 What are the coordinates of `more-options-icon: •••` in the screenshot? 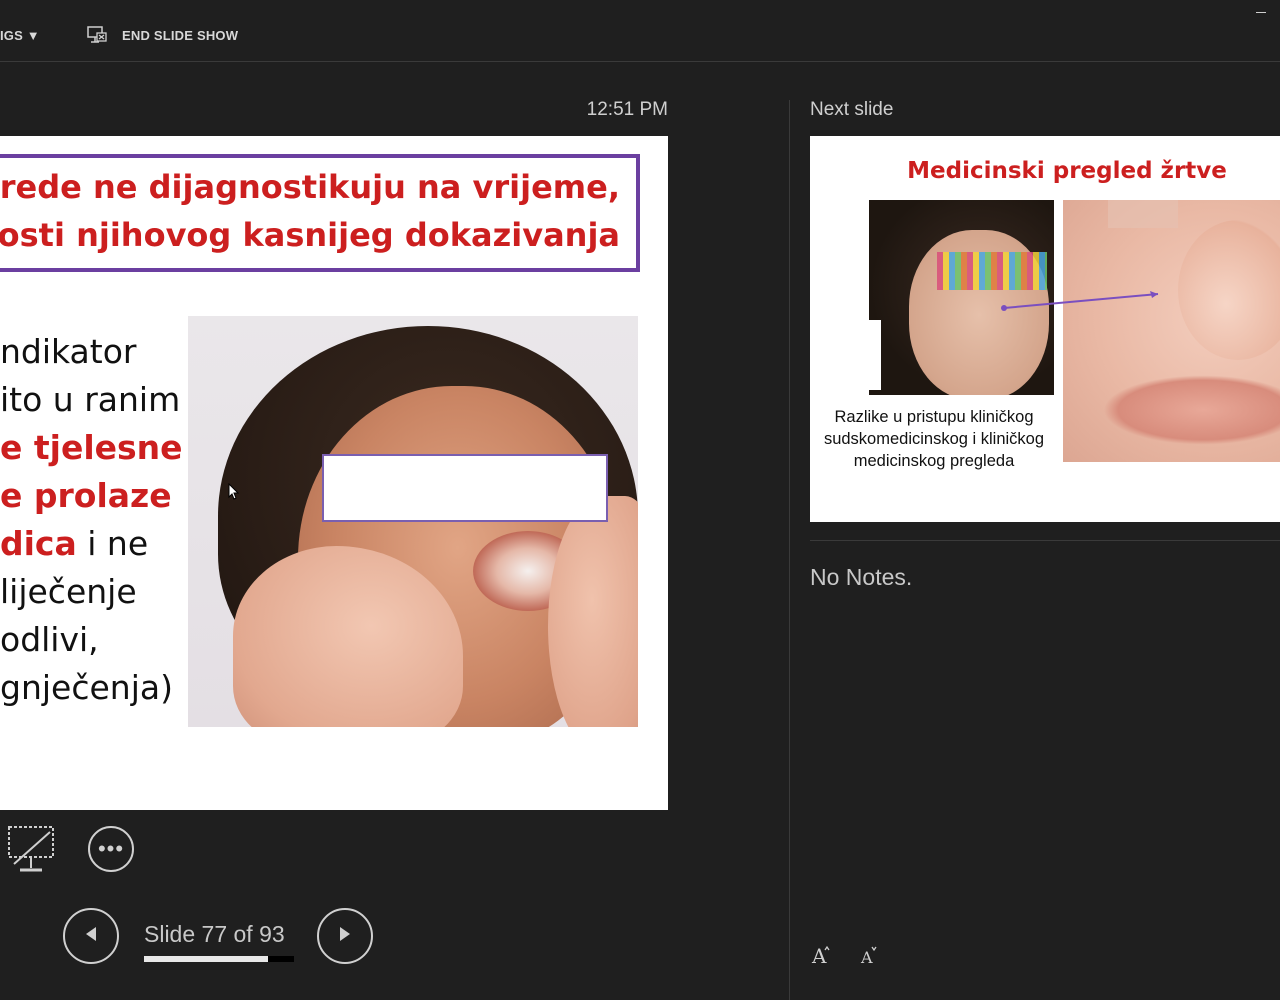 It's located at (111, 848).